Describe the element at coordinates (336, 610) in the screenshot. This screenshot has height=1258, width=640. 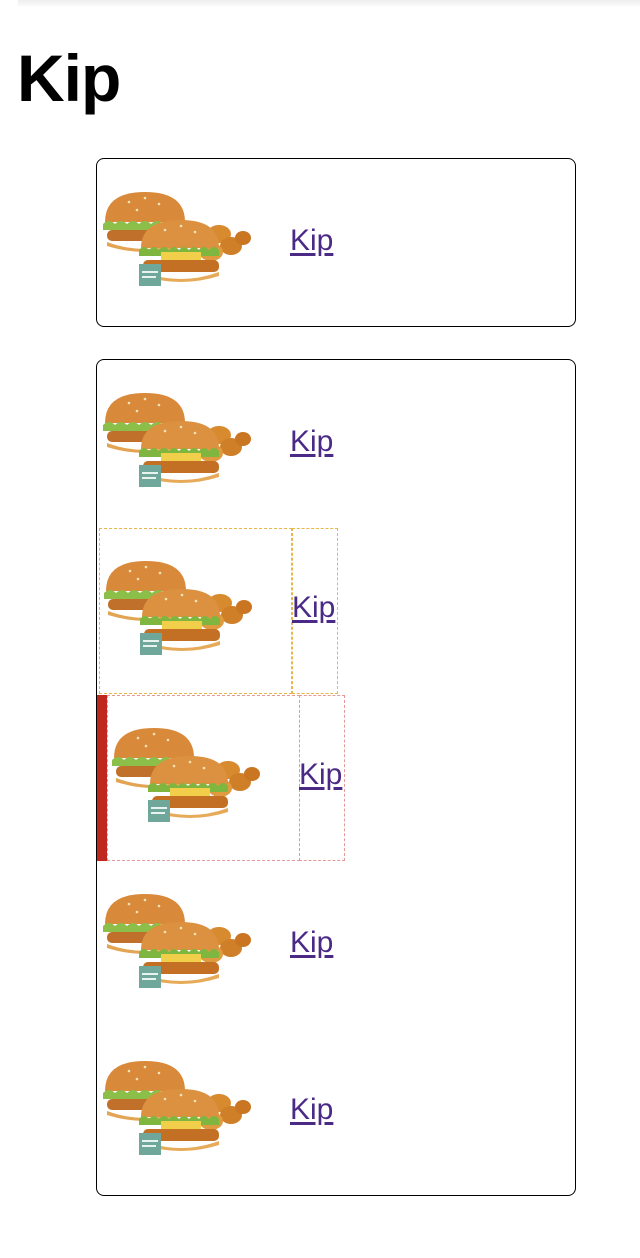
I see `list-item-hovered: Kip` at that location.